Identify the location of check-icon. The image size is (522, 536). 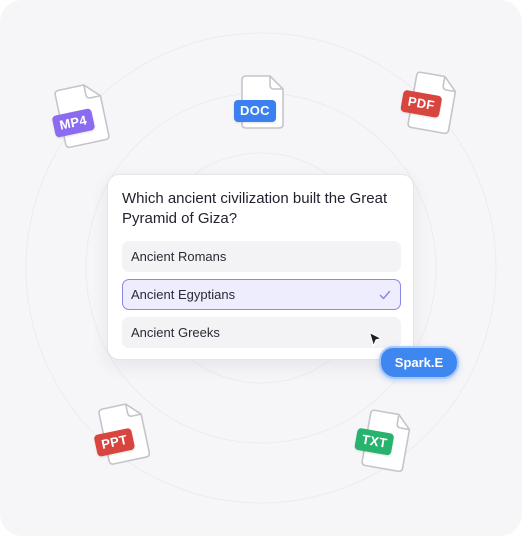
(385, 295).